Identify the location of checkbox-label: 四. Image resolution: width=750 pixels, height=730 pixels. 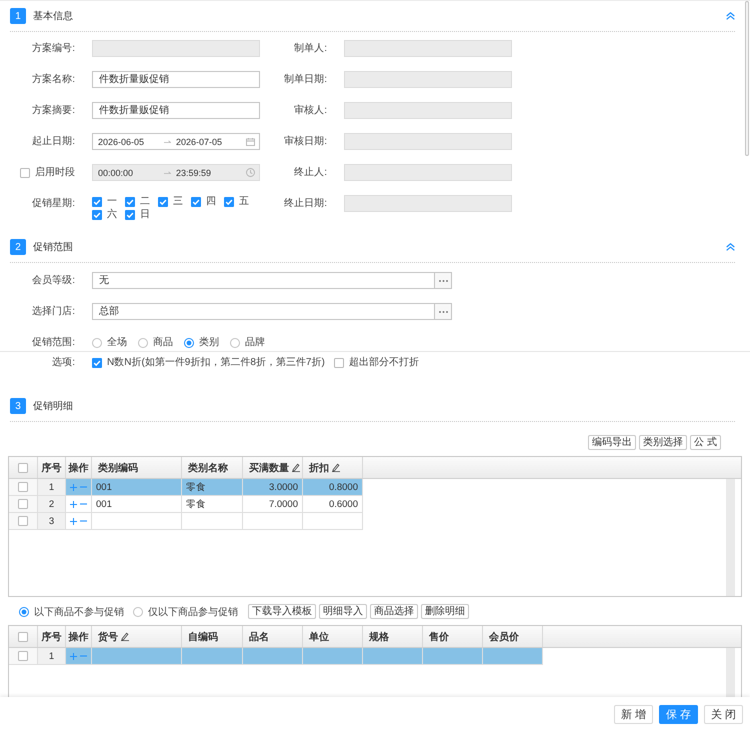
(211, 201).